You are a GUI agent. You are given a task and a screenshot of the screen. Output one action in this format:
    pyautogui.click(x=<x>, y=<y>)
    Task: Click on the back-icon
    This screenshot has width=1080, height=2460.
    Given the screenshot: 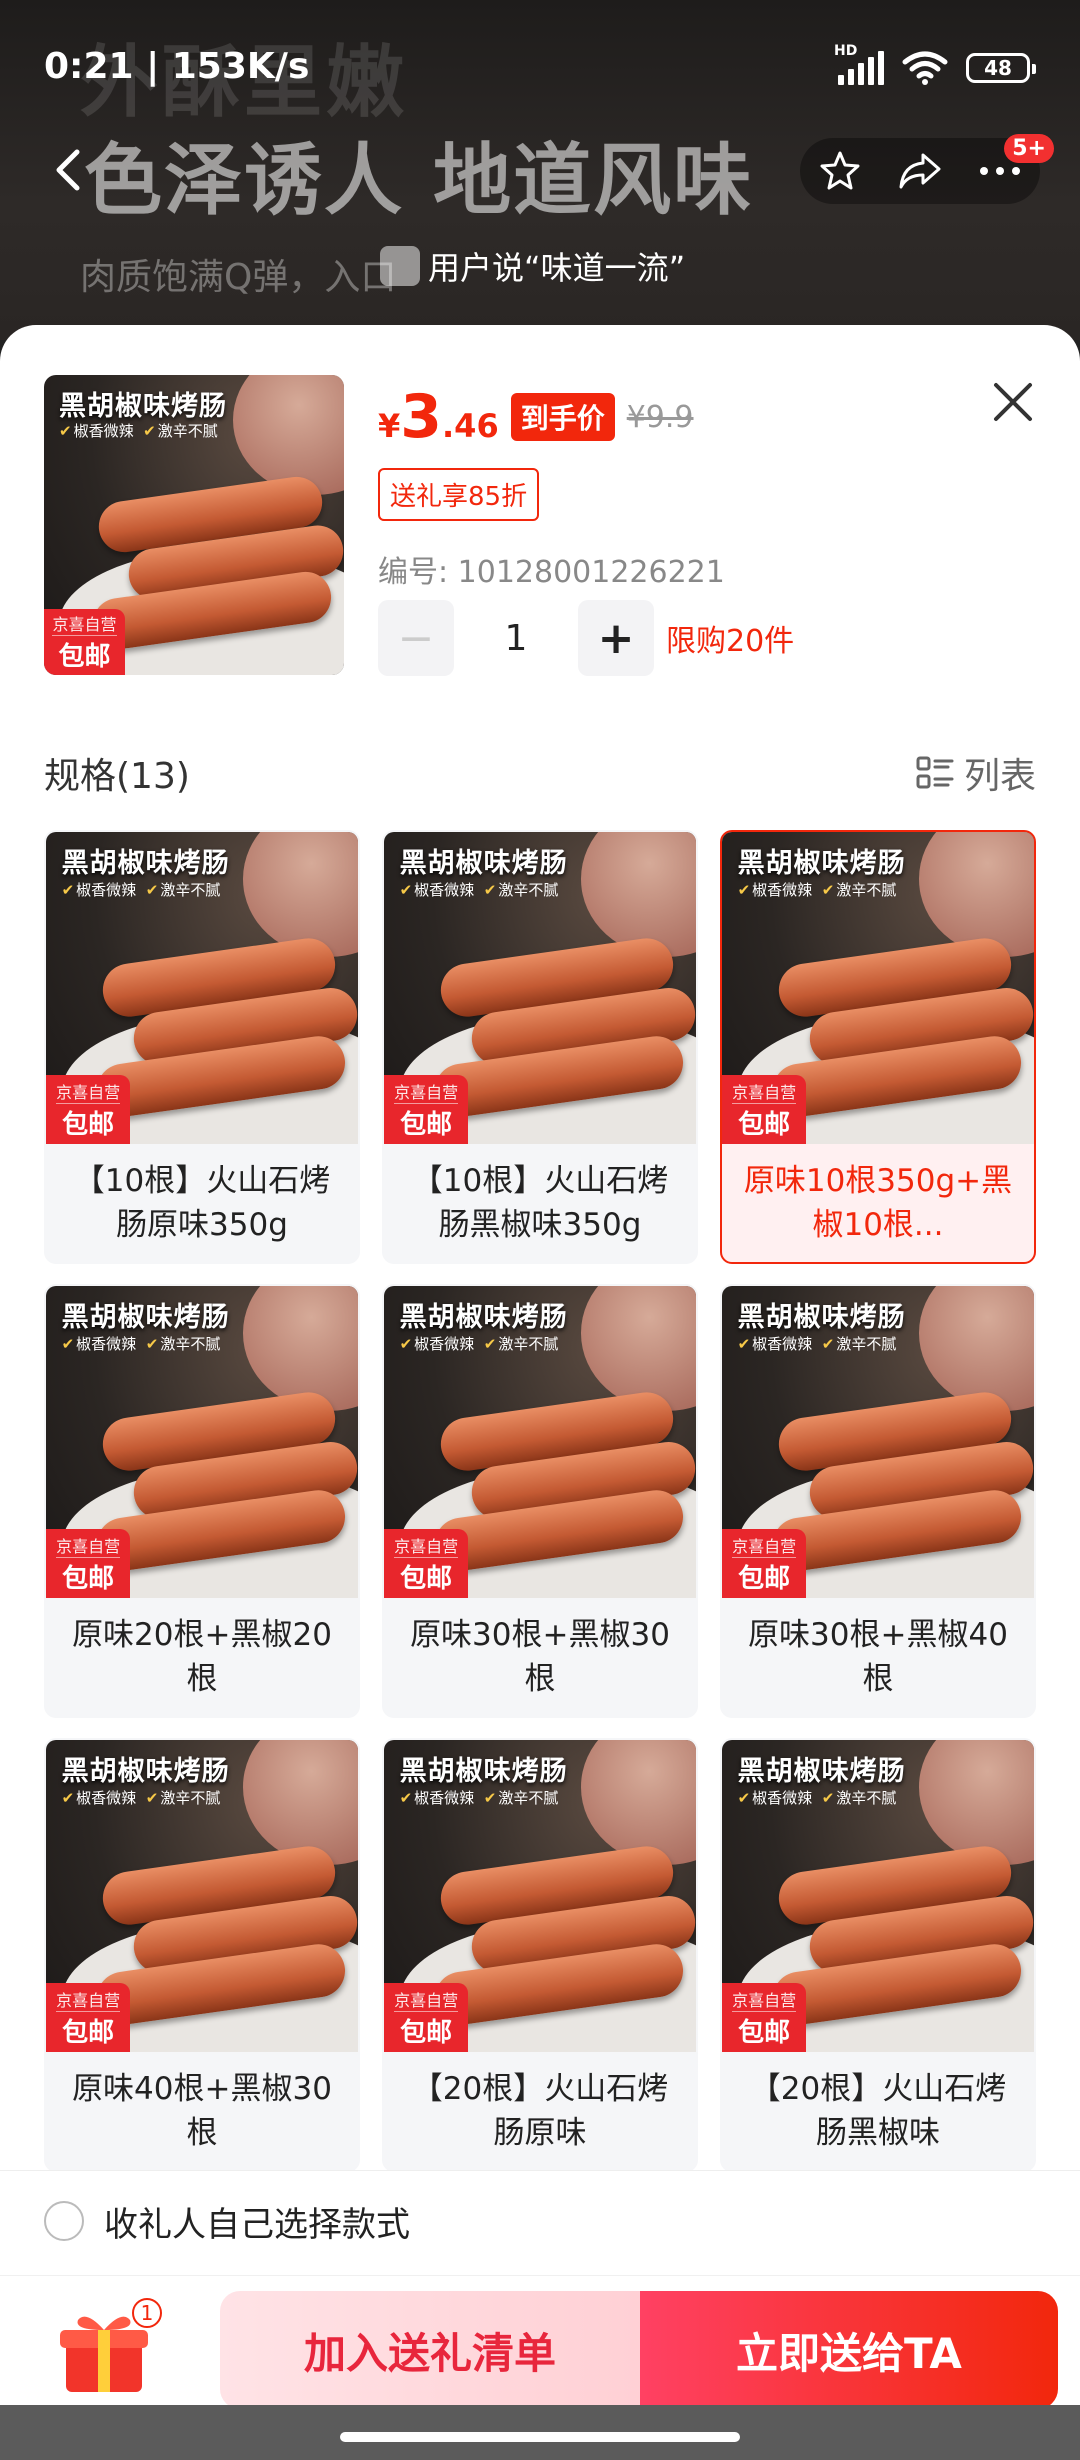 What is the action you would take?
    pyautogui.click(x=68, y=170)
    